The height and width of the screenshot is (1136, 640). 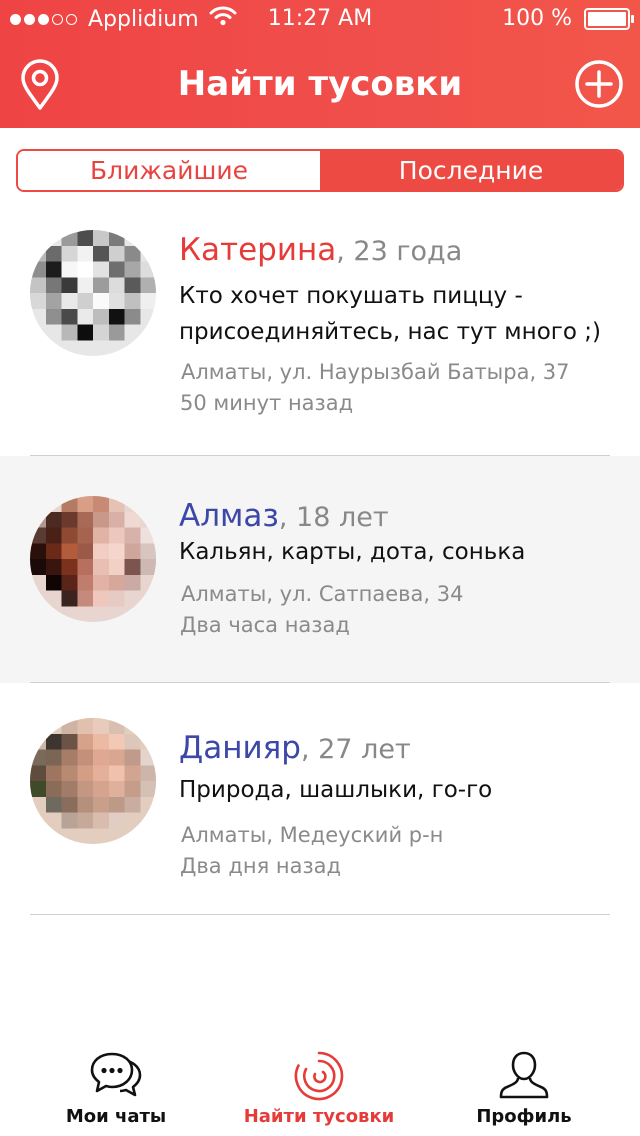 I want to click on hangout-time: 50 минут назад, so click(x=267, y=403).